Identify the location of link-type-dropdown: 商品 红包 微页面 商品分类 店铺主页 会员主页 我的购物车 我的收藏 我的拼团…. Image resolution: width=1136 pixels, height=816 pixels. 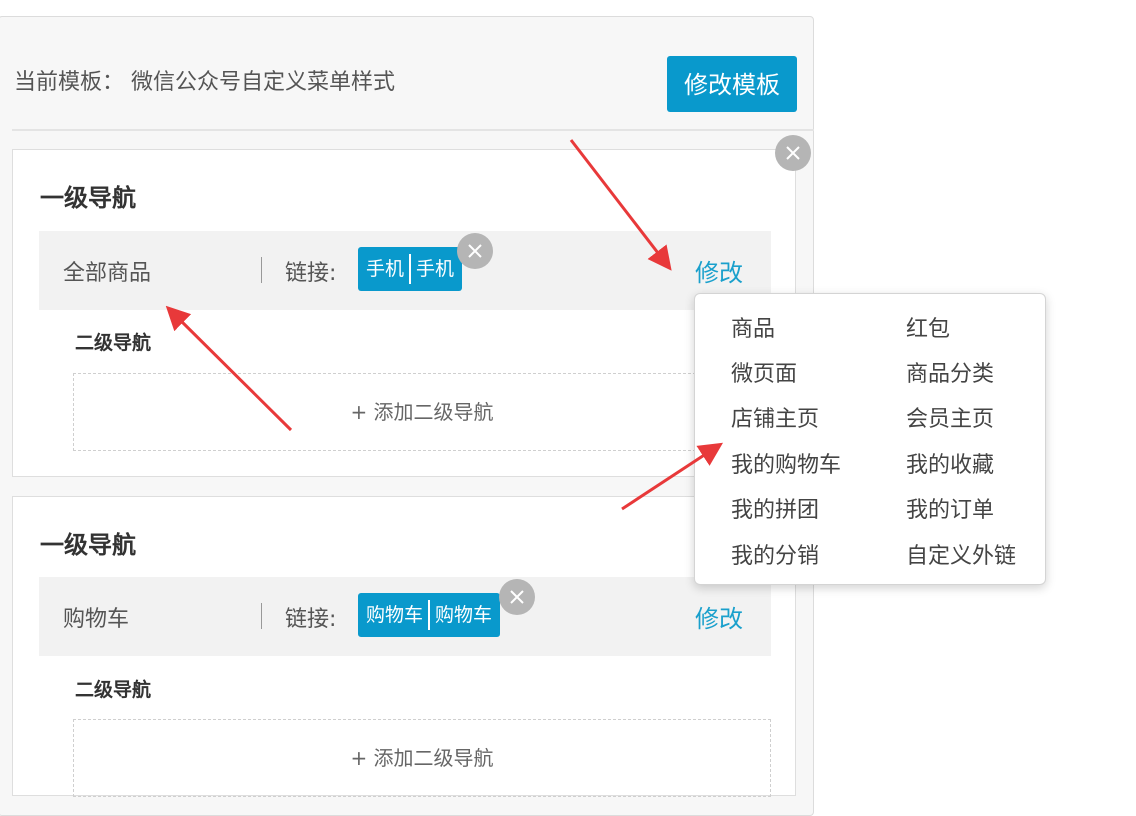
(870, 439).